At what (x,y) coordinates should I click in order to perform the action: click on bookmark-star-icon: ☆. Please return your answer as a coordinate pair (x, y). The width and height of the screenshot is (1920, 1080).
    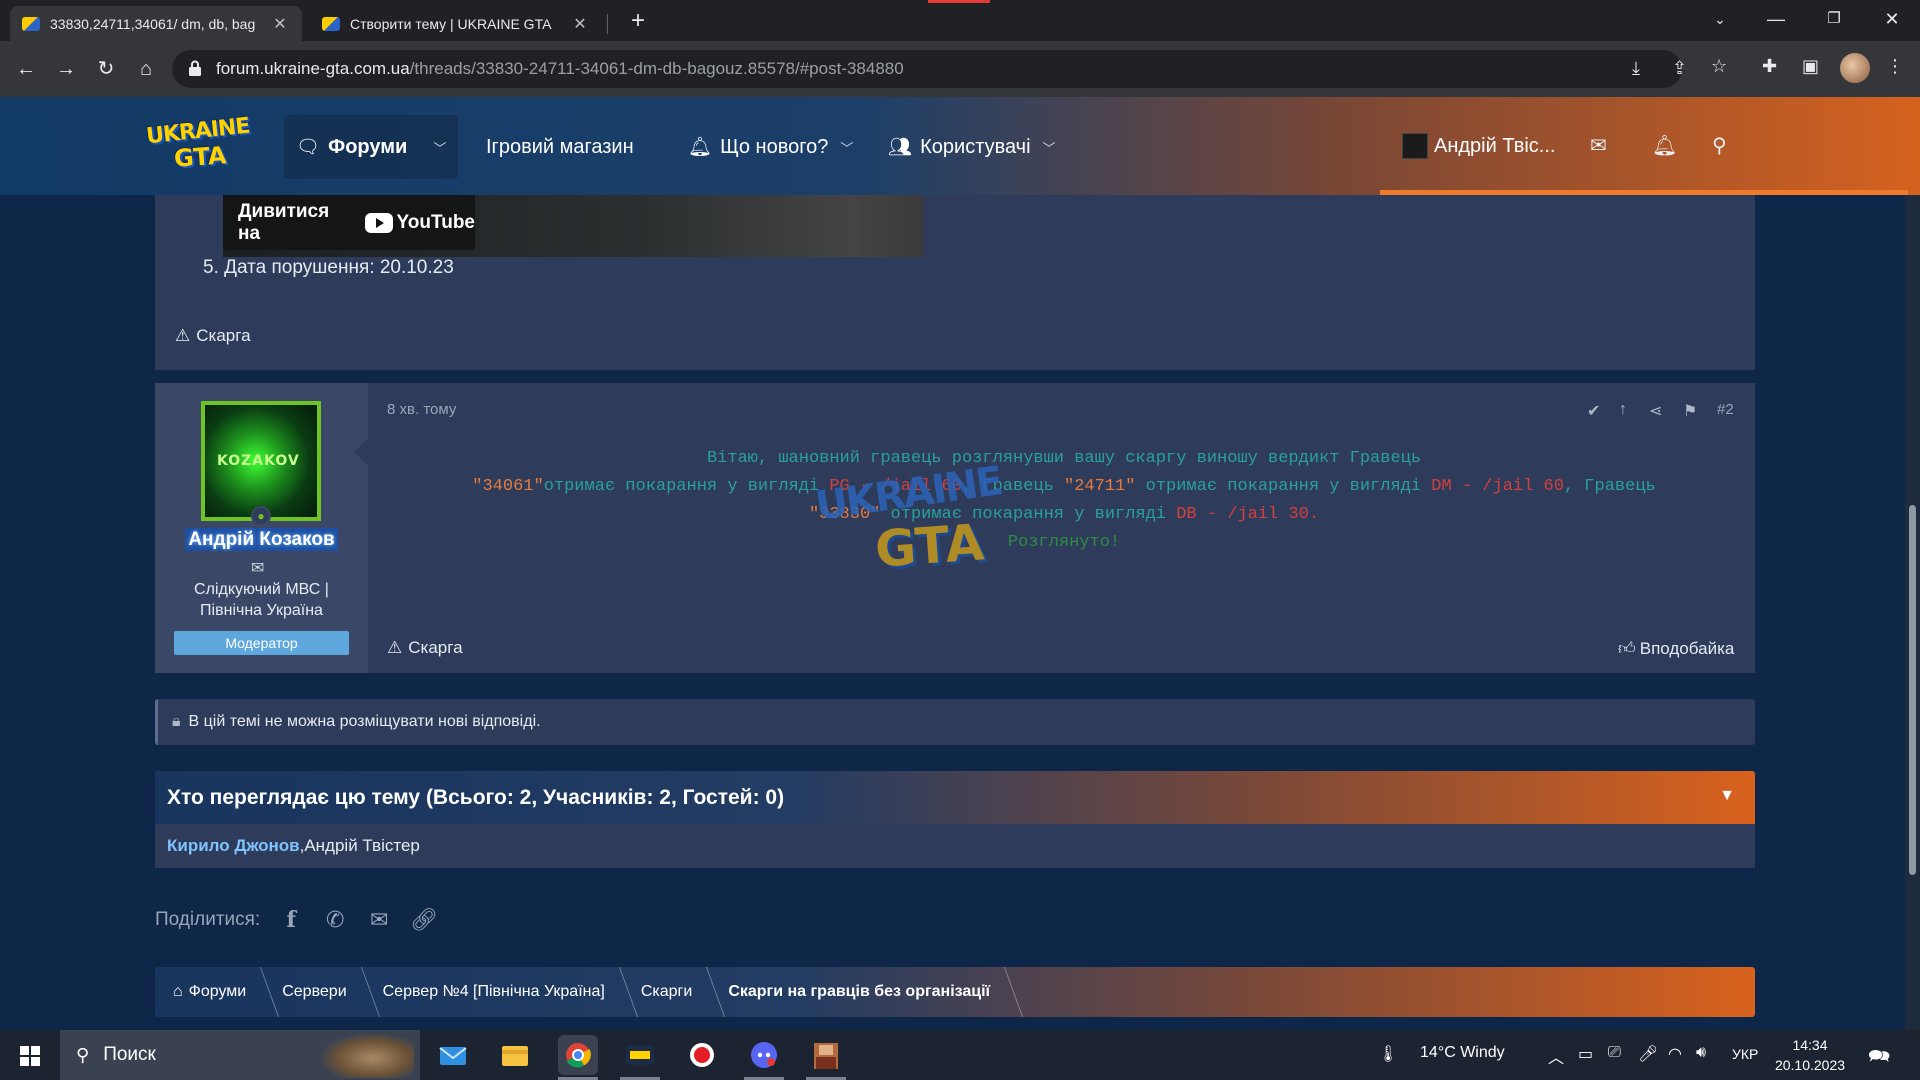
    Looking at the image, I should click on (1719, 66).